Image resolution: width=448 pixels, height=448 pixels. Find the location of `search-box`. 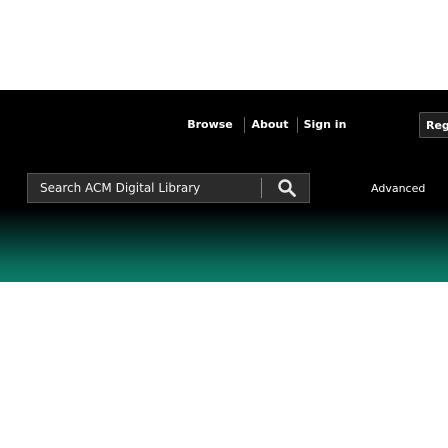

search-box is located at coordinates (168, 188).